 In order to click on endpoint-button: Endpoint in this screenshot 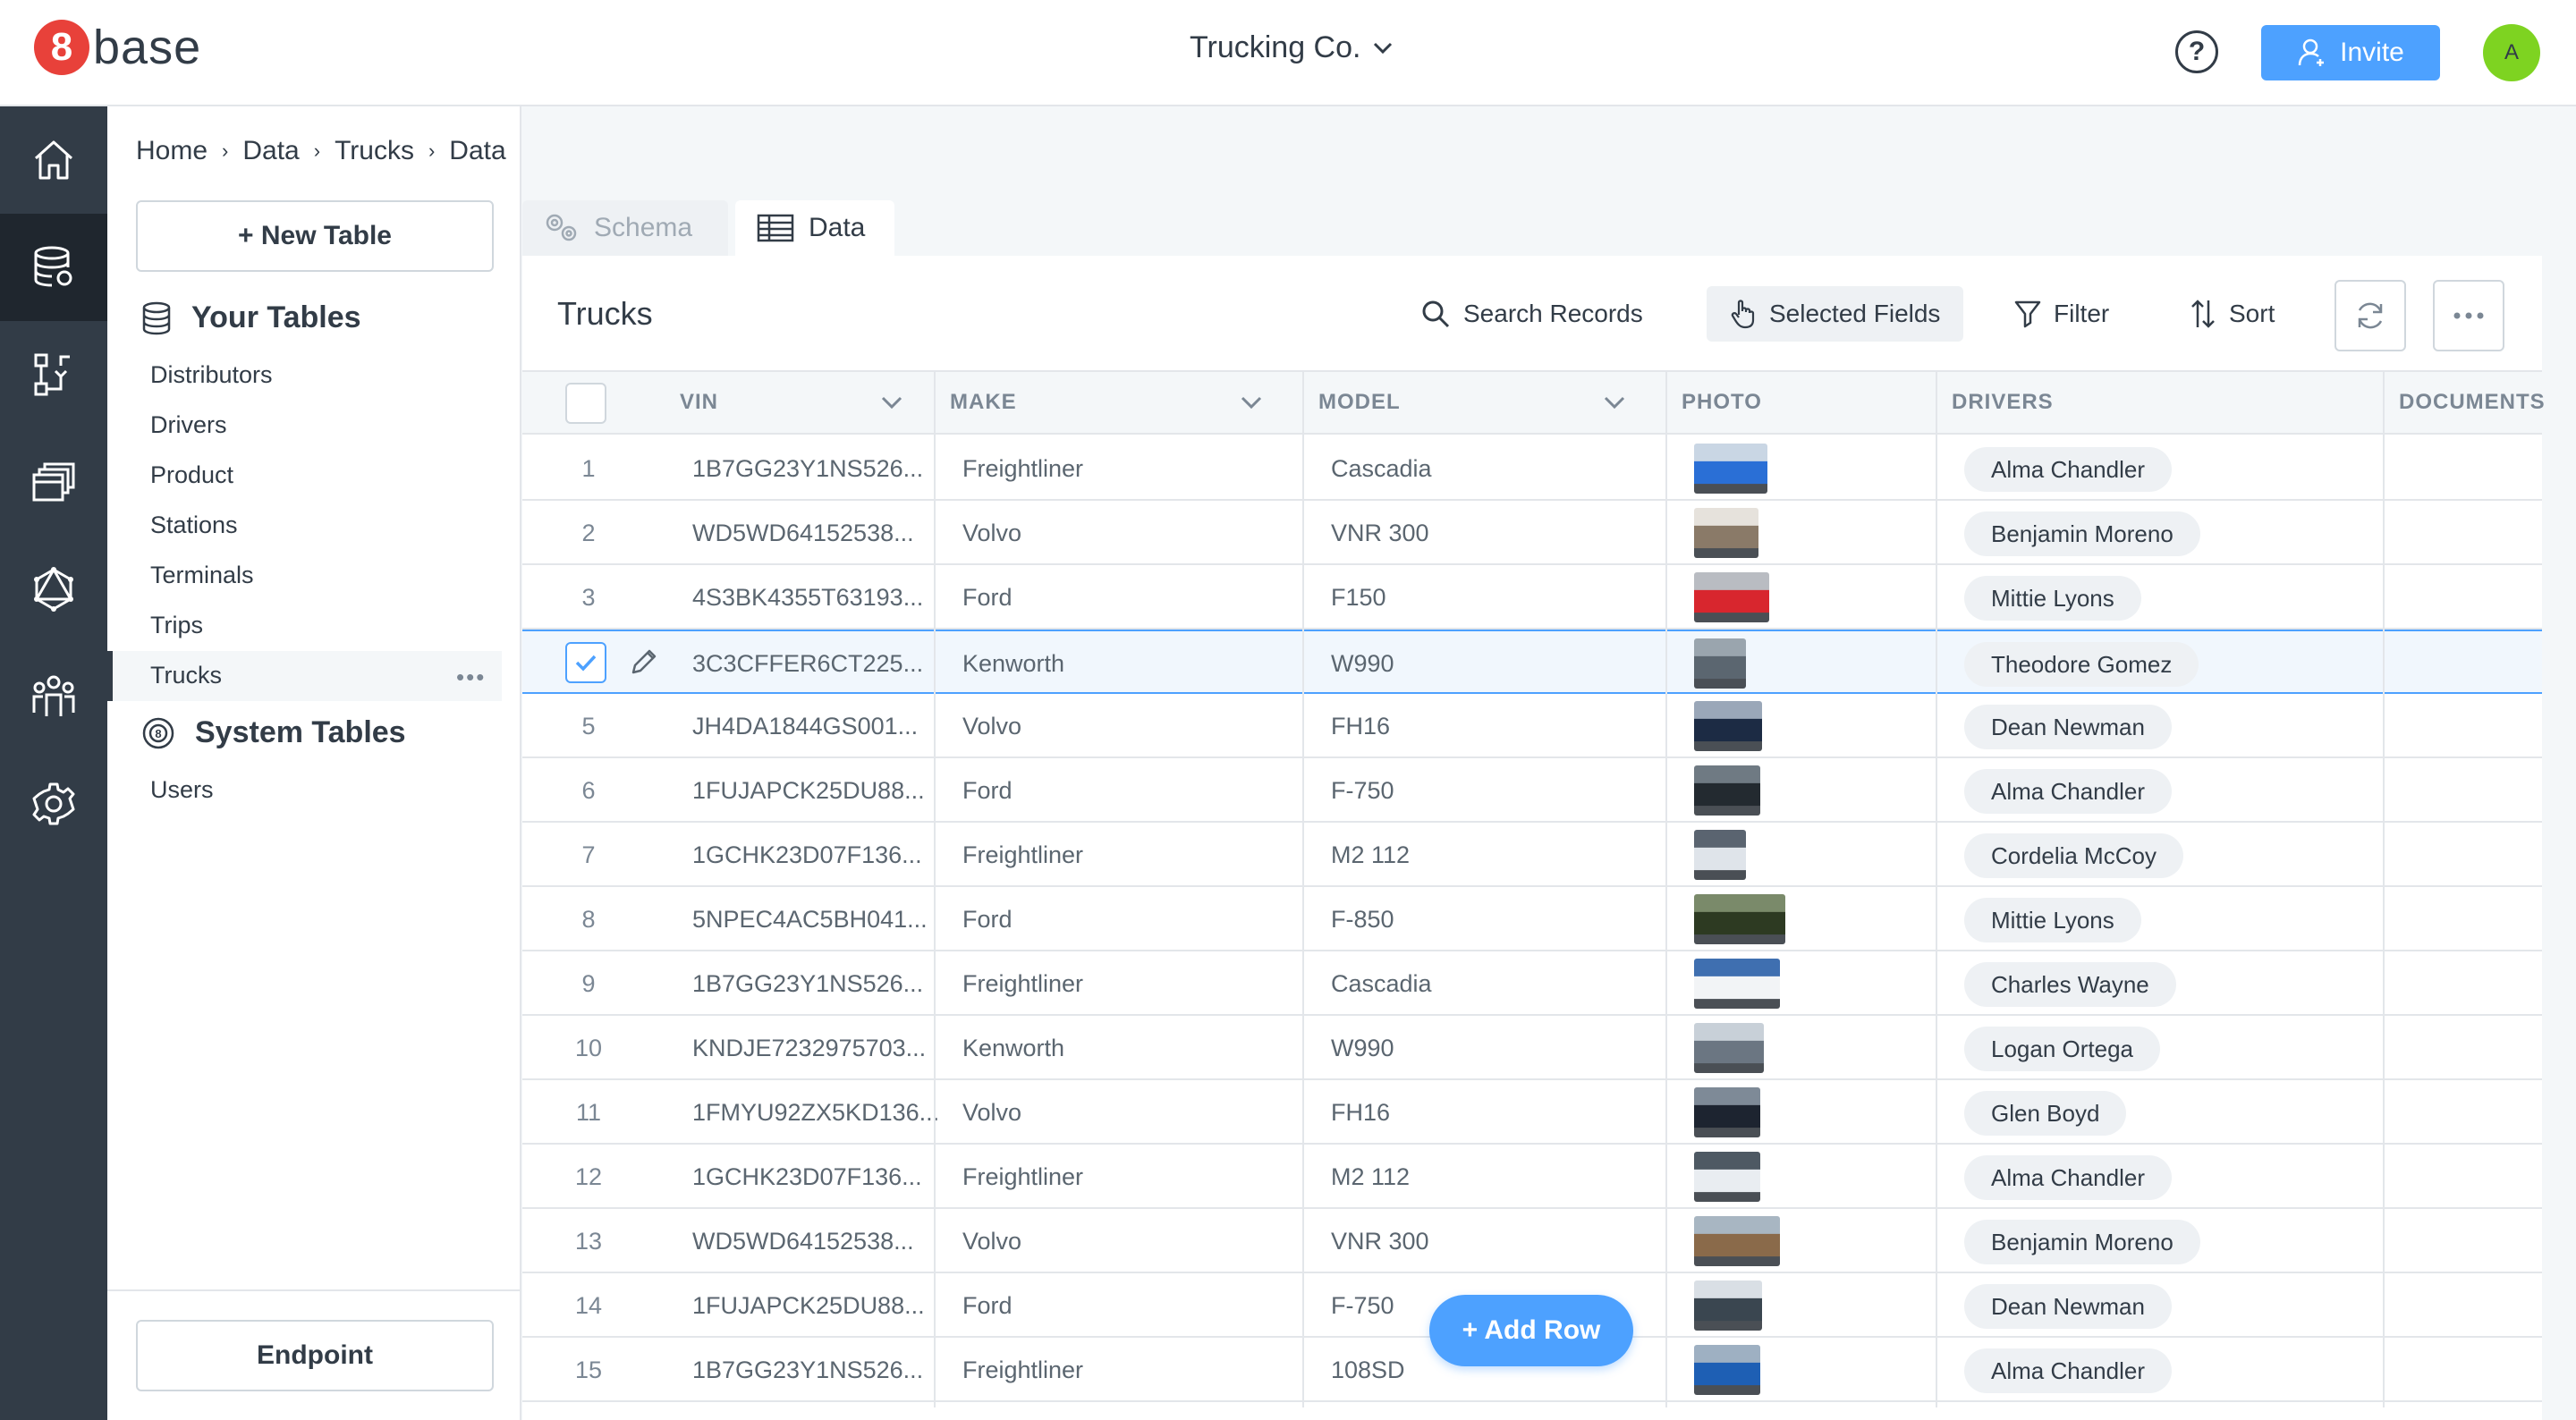, I will do `click(315, 1356)`.